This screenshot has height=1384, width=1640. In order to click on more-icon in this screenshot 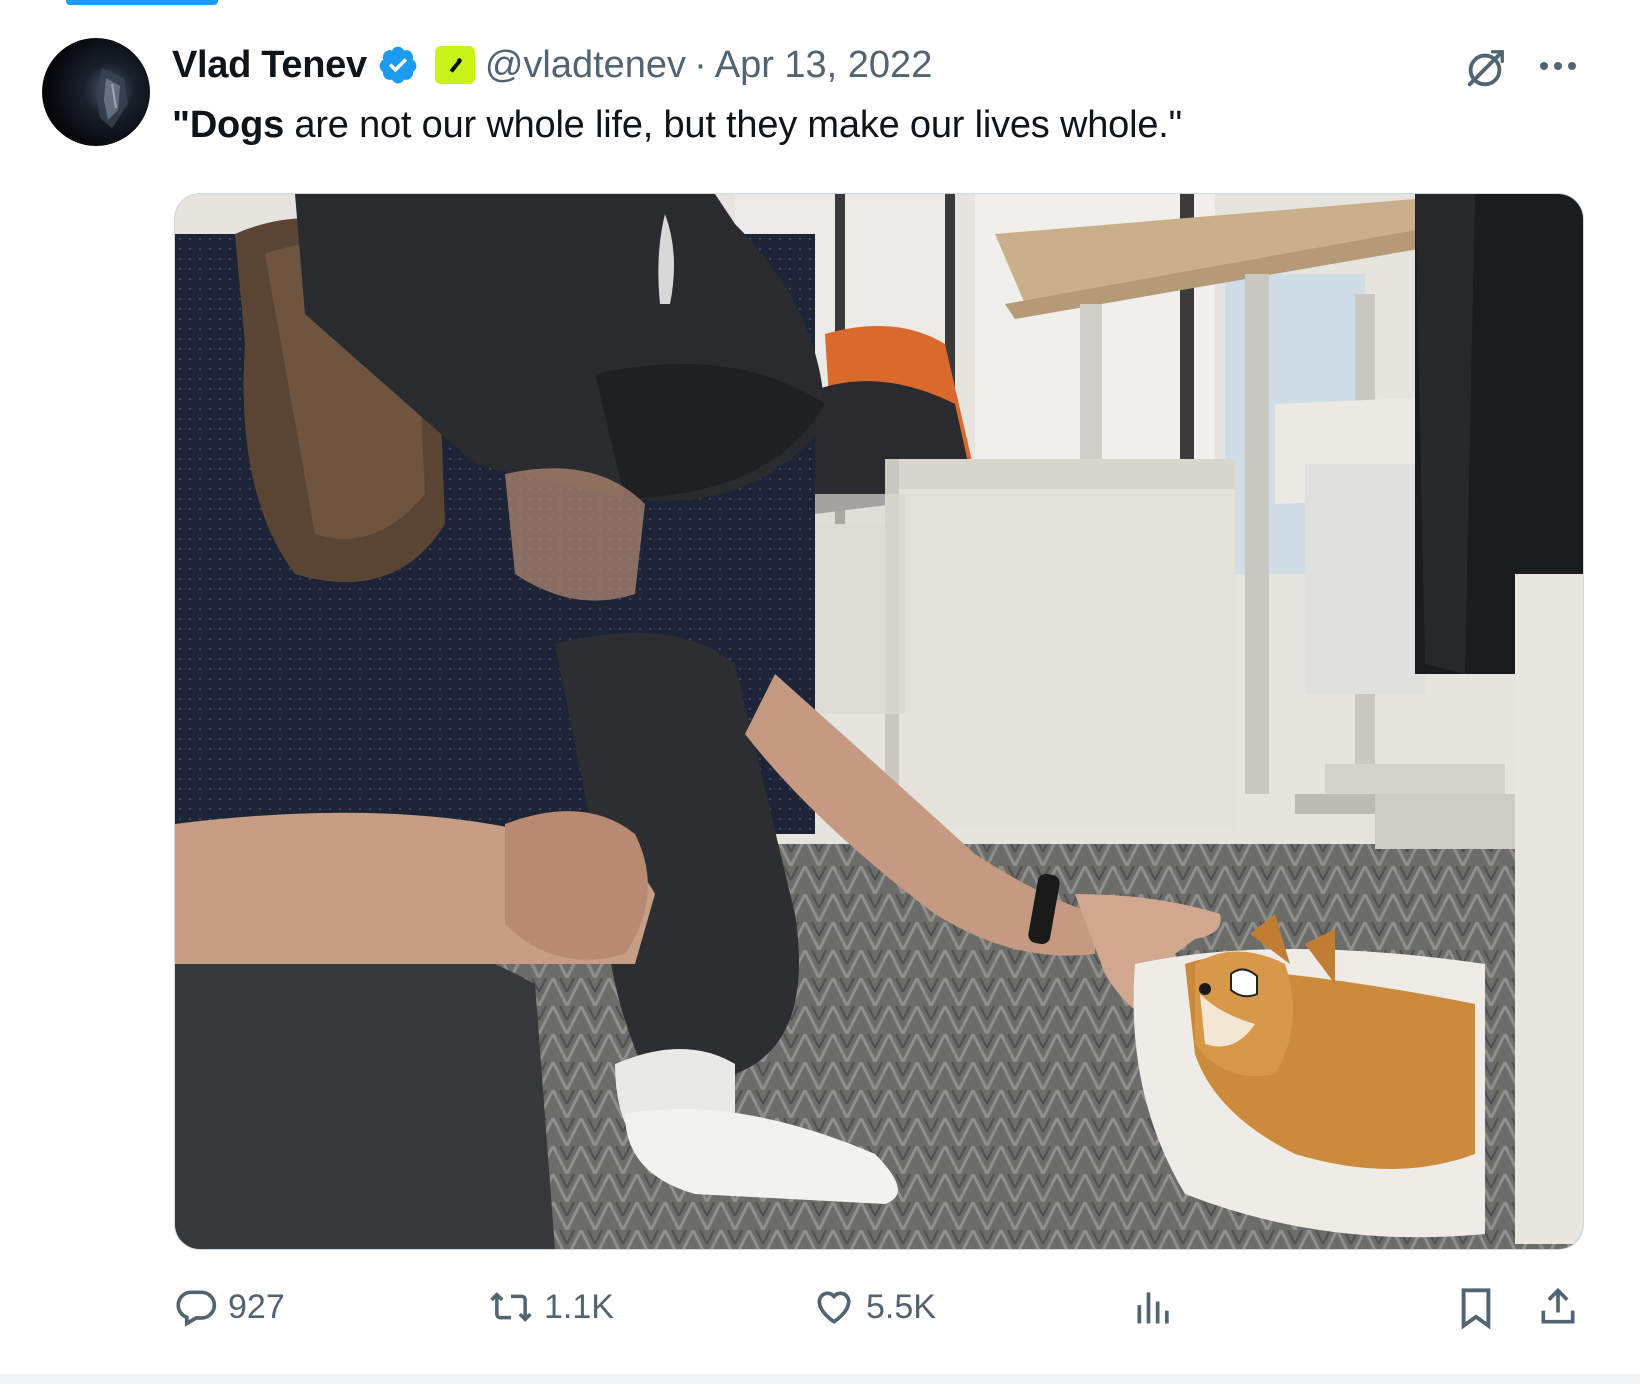, I will do `click(1558, 66)`.